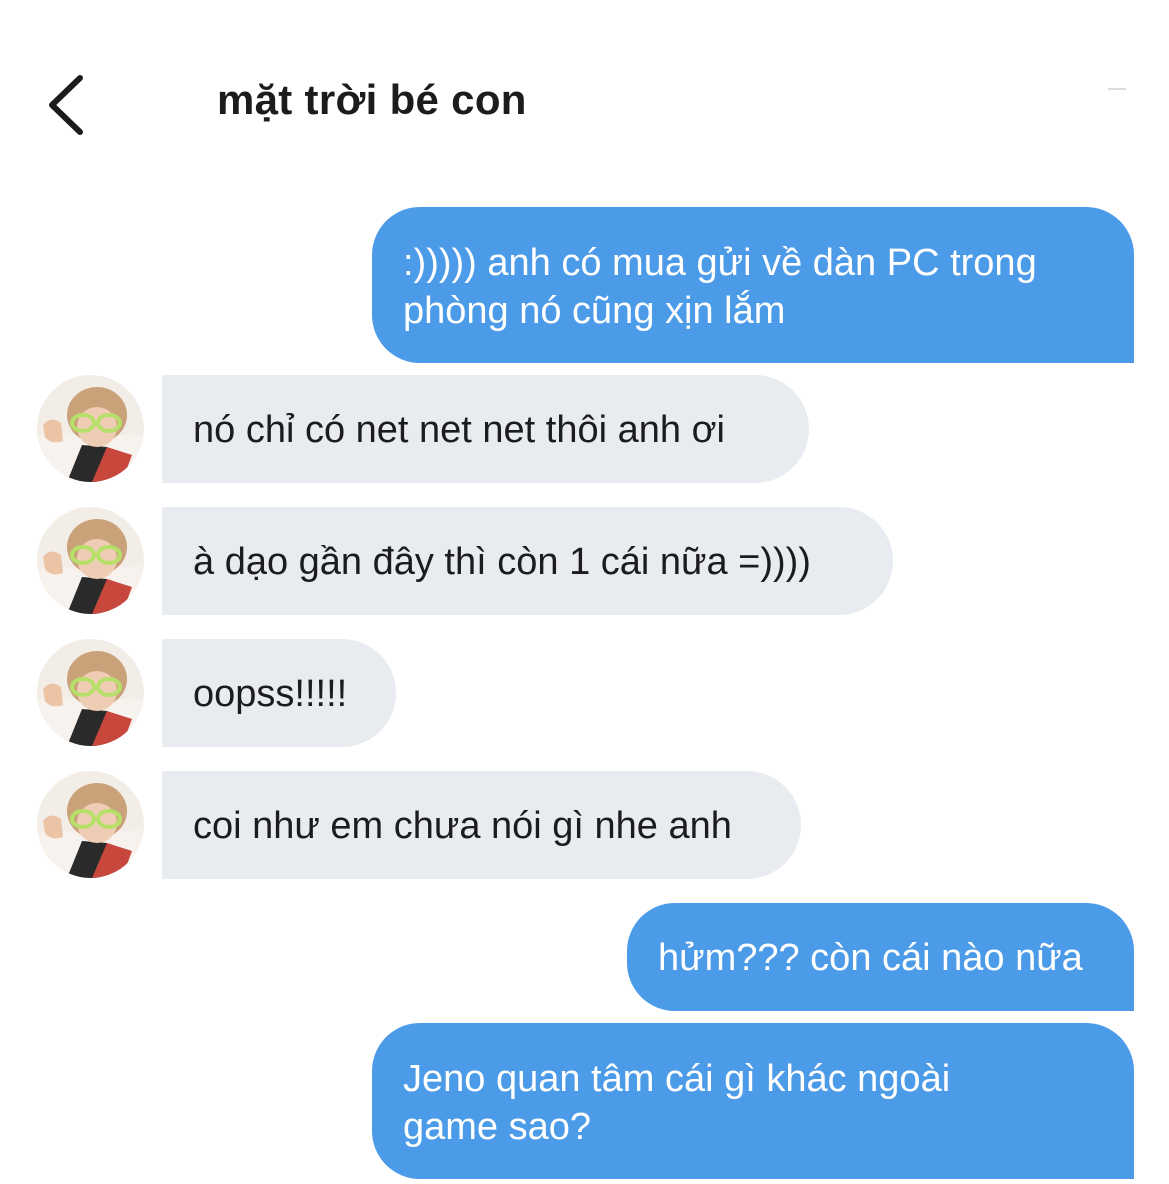 This screenshot has height=1184, width=1169. I want to click on message-bubble-incoming: à dạo gần đây thì còn 1 cái nữa =)))), so click(527, 561).